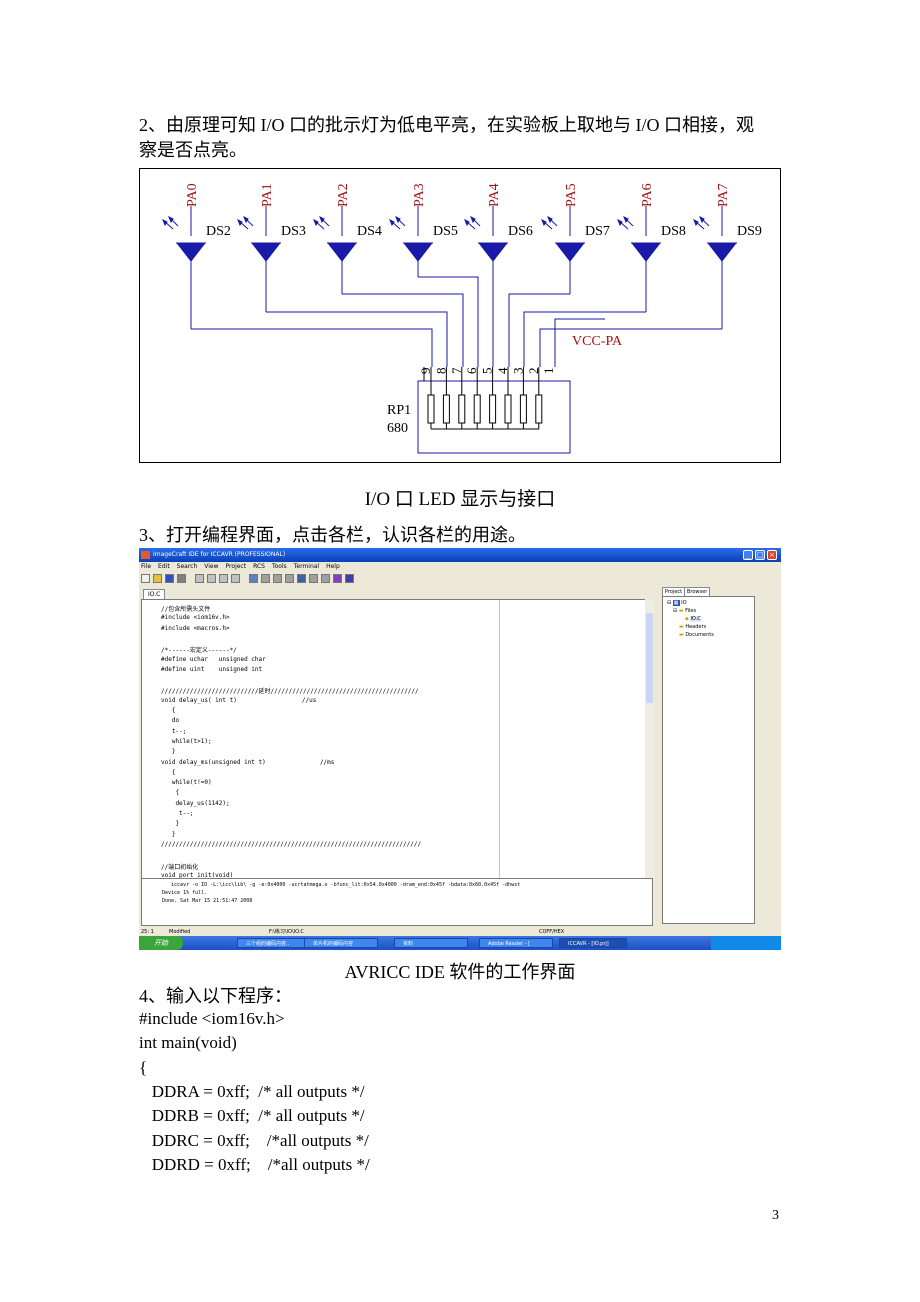 This screenshot has width=920, height=1302. I want to click on taskbar-button: 三个组的编码内容.., so click(274, 943).